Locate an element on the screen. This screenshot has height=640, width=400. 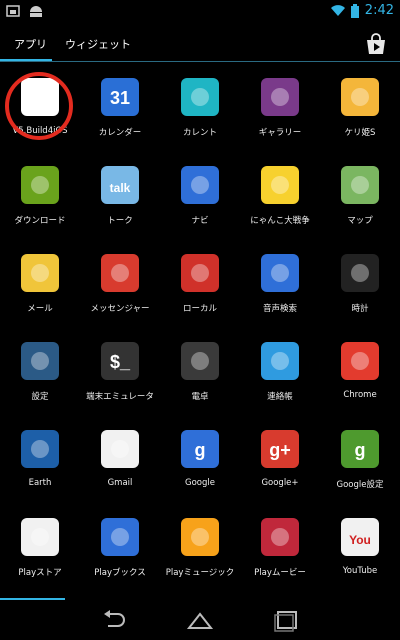
svg-text: 31 is located at coordinates (120, 98).